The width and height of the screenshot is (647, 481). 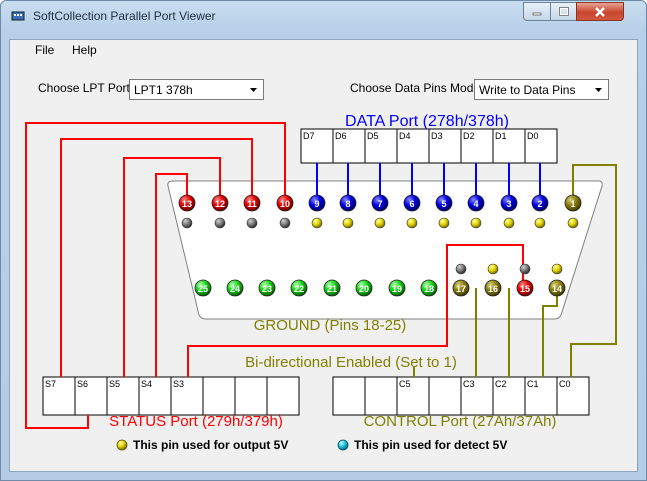 I want to click on detect-led-legend-icon, so click(x=343, y=445).